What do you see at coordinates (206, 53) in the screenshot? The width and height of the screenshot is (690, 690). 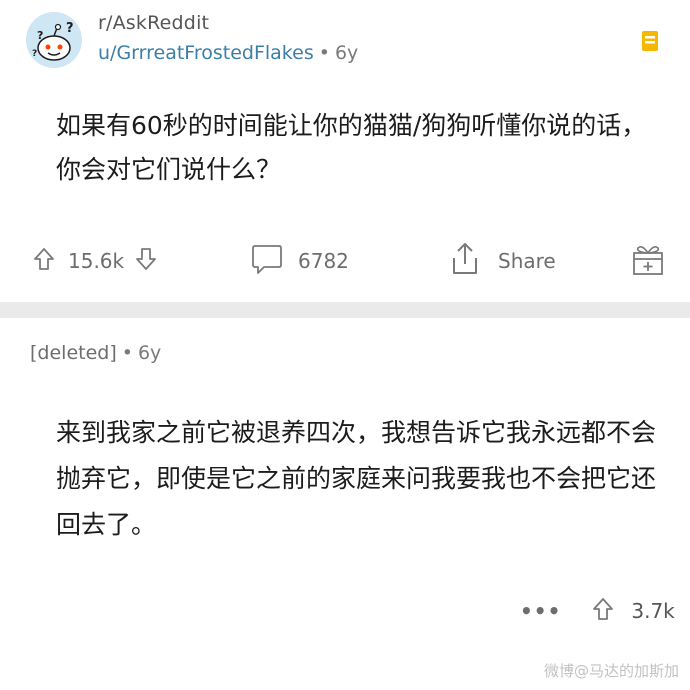 I see `post-author-link: u/GrrreatFrostedFlakes` at bounding box center [206, 53].